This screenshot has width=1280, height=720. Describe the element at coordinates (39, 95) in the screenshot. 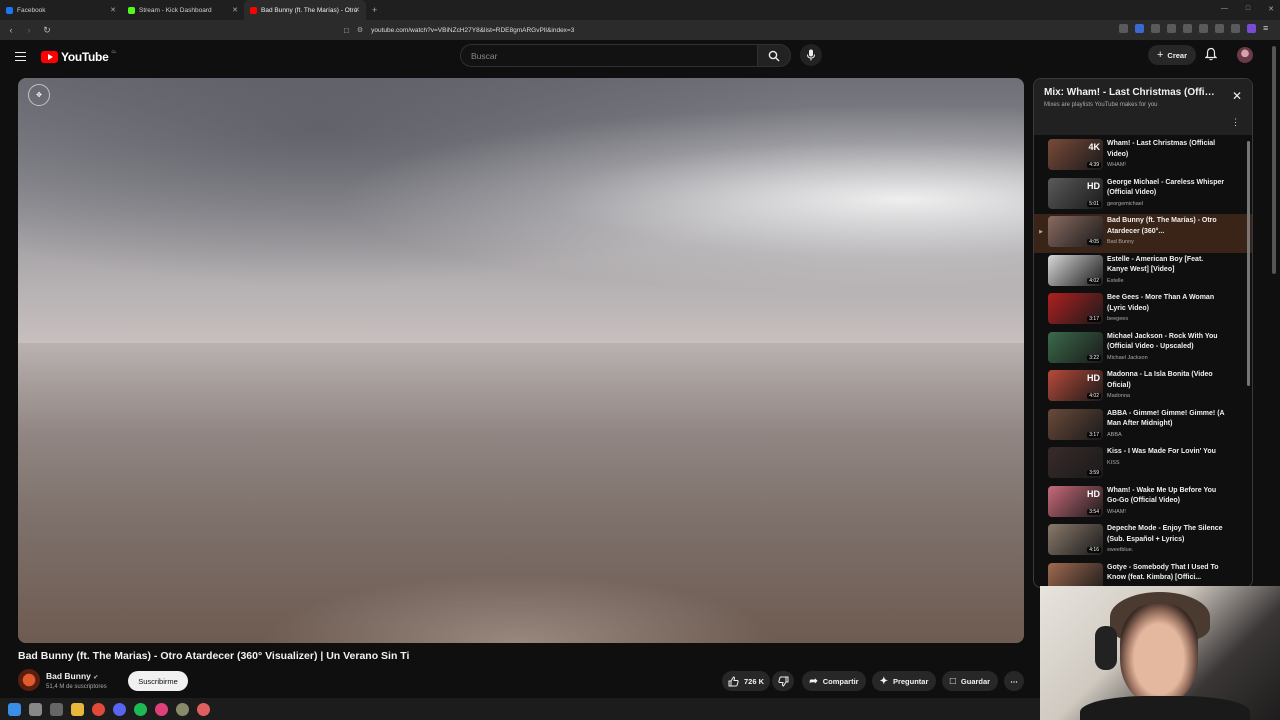

I see `360-pan-control-icon: ✥` at that location.